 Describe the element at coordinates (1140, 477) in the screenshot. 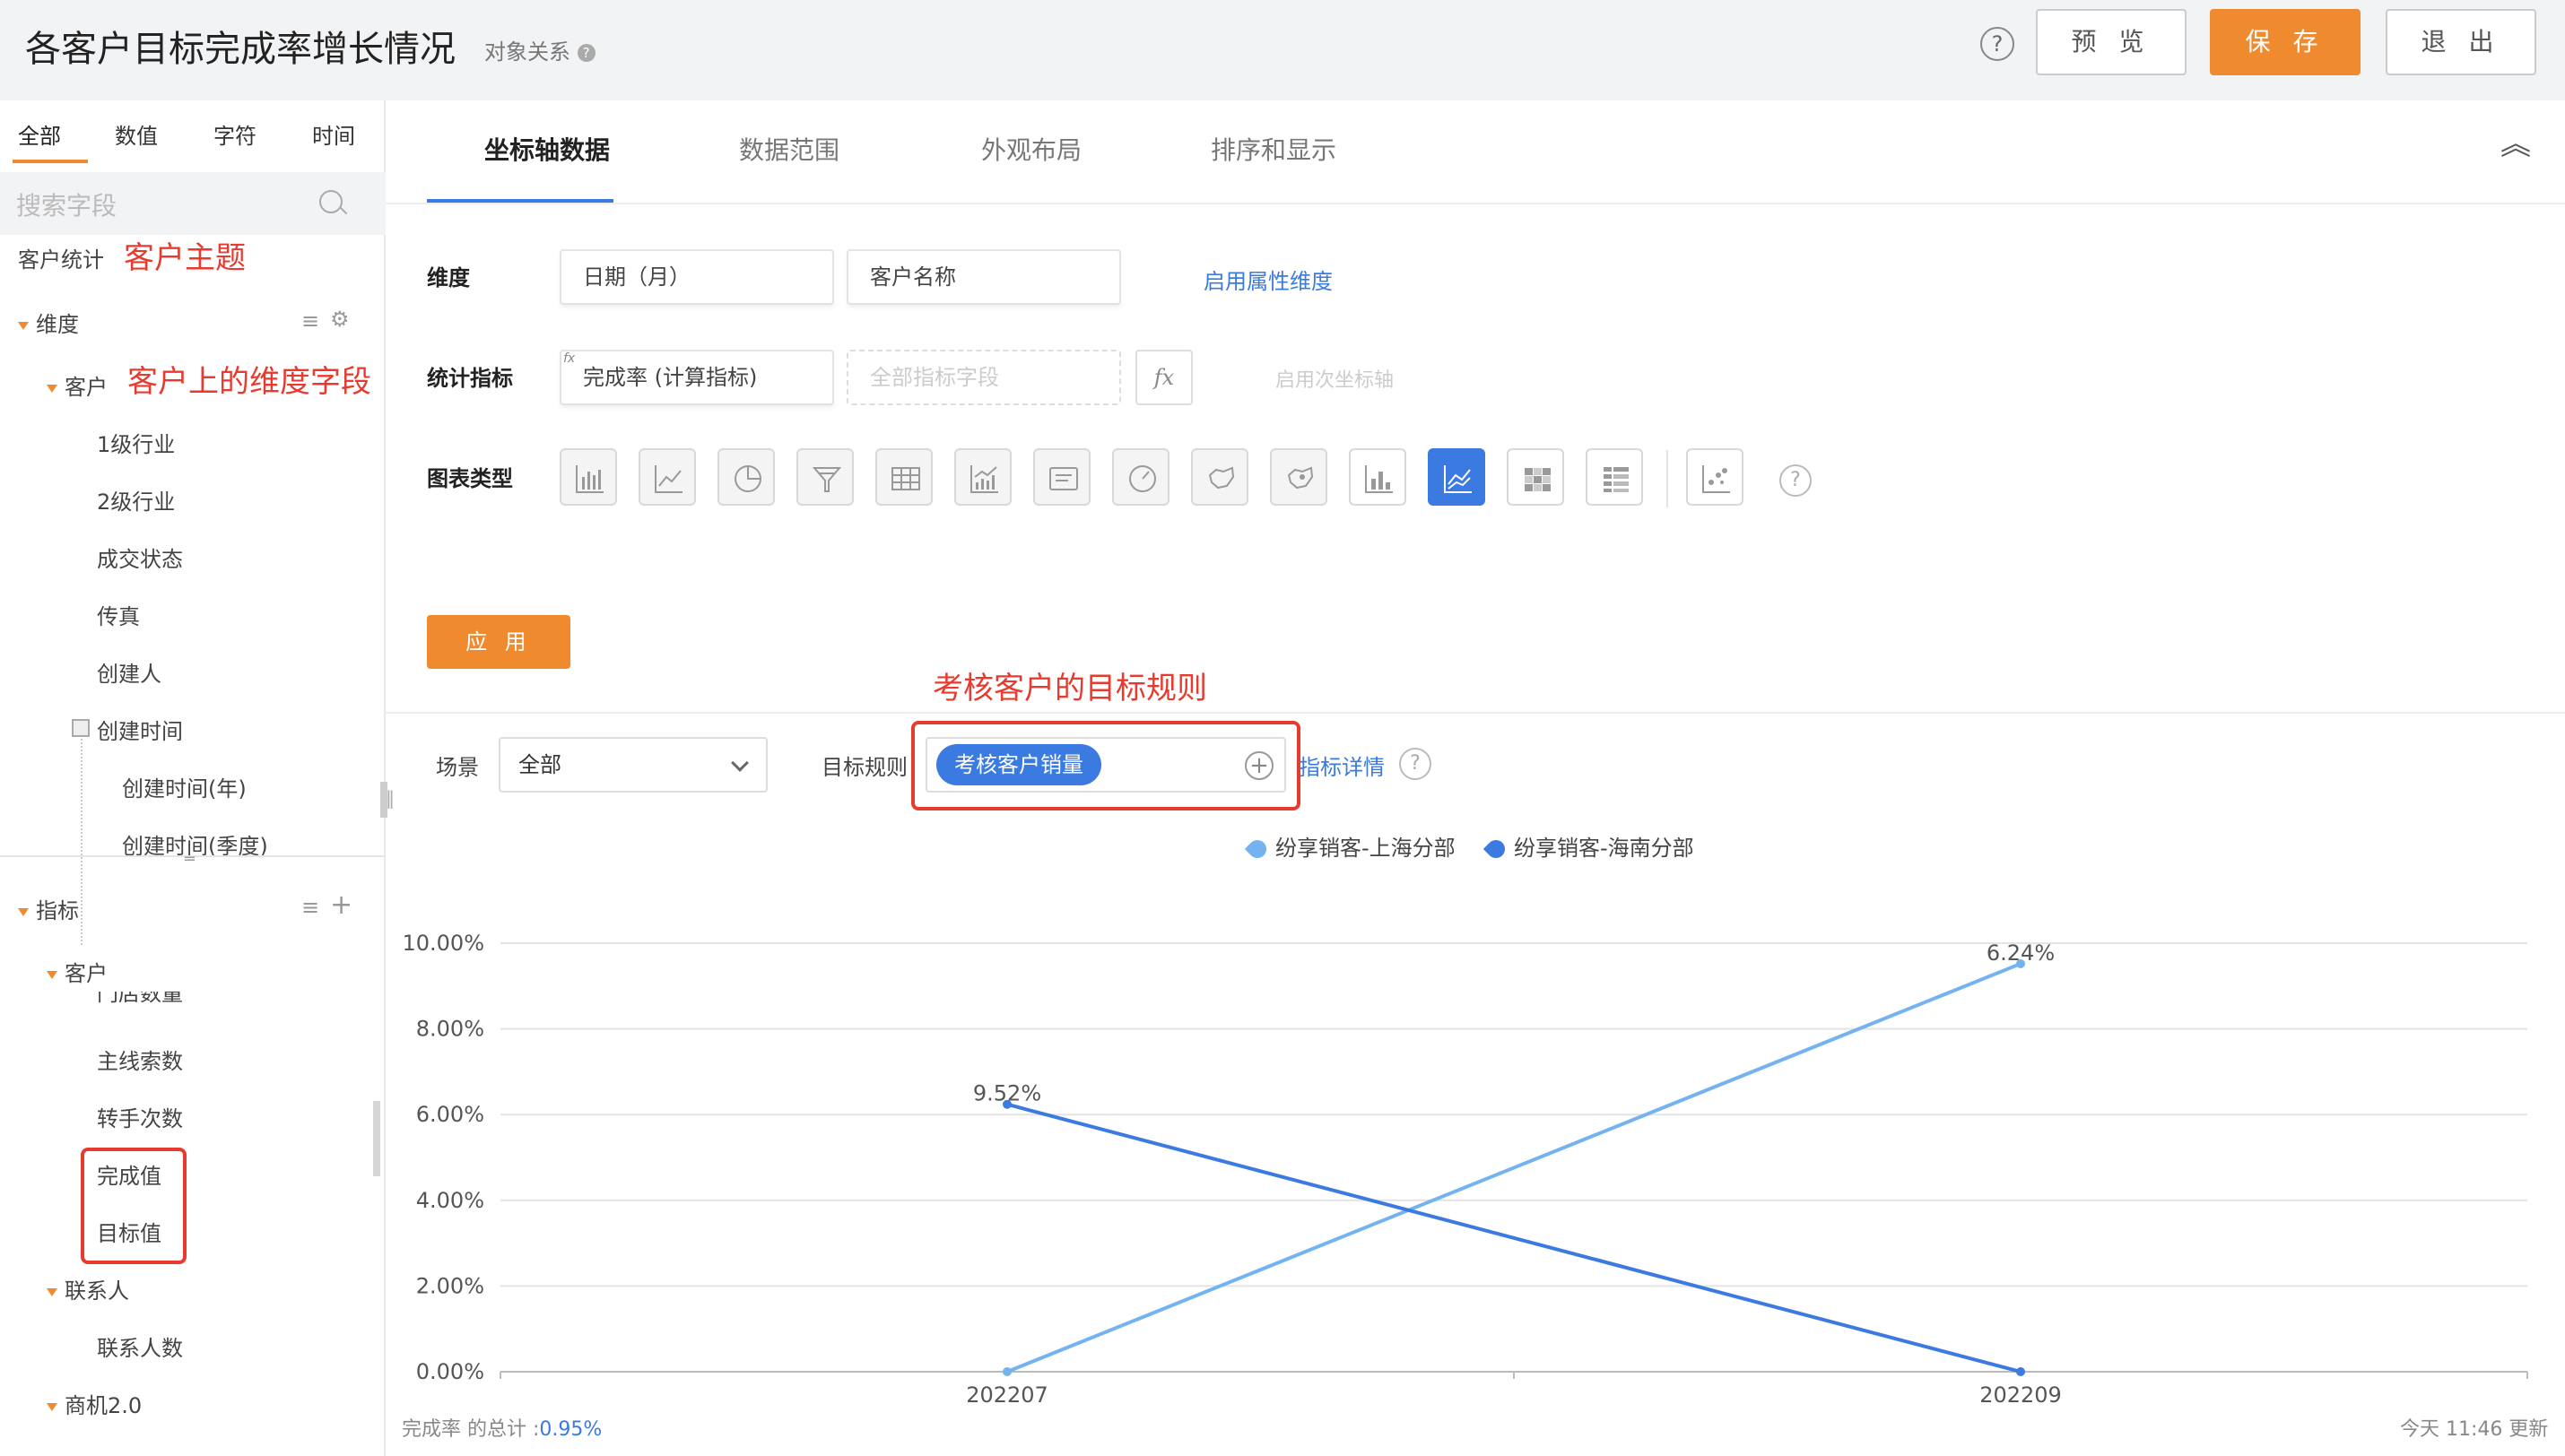

I see `chart-type-gauge` at that location.